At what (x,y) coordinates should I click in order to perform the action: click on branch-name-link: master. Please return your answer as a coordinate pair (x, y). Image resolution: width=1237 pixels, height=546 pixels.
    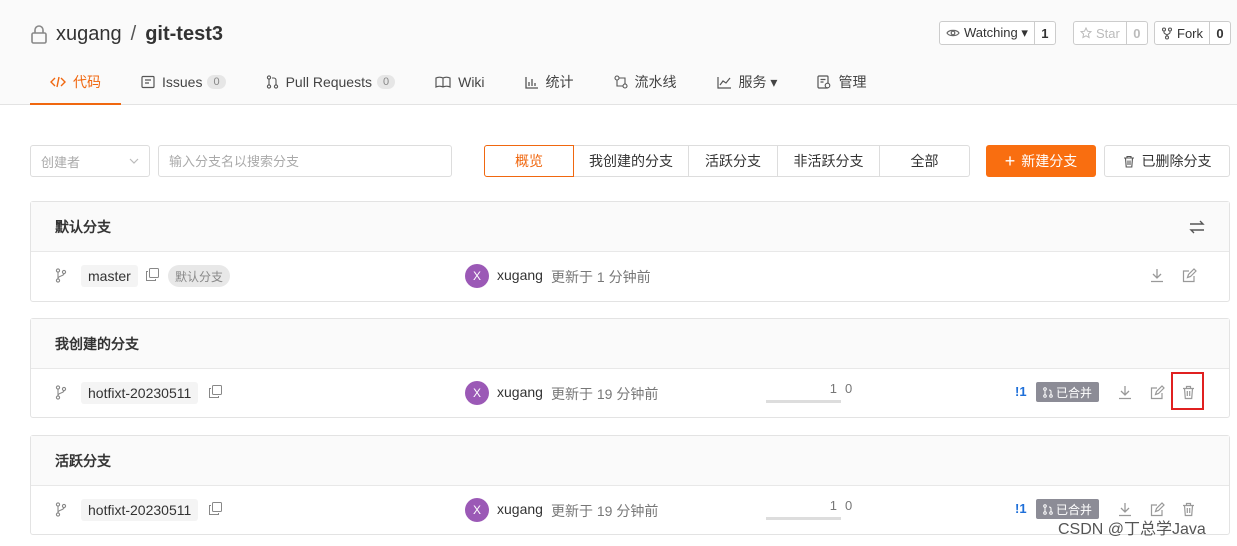
    Looking at the image, I should click on (109, 276).